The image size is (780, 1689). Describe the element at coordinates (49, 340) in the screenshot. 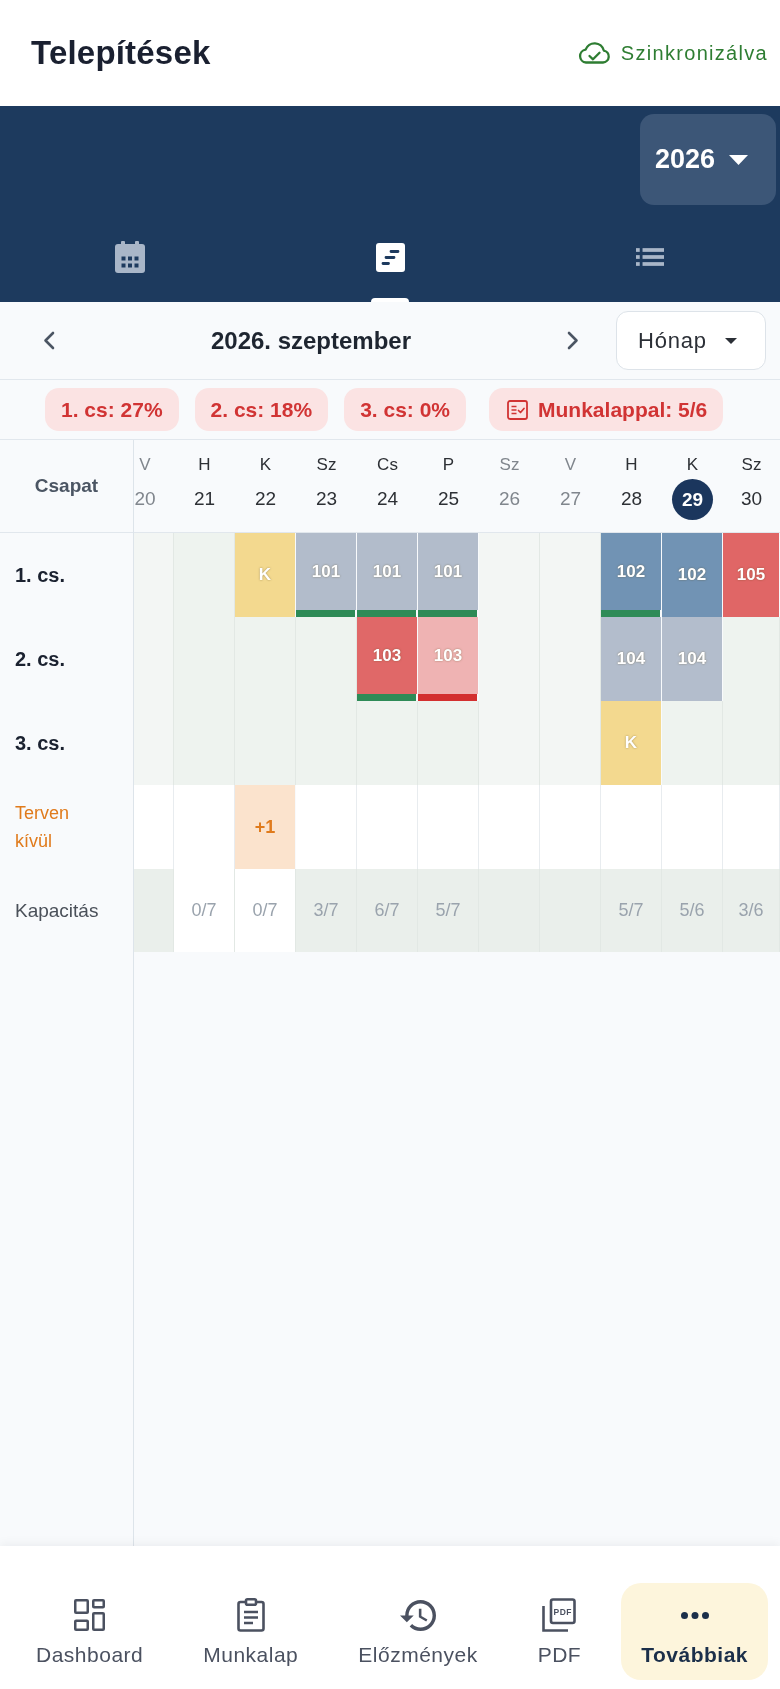

I see `chevron-left-icon` at that location.